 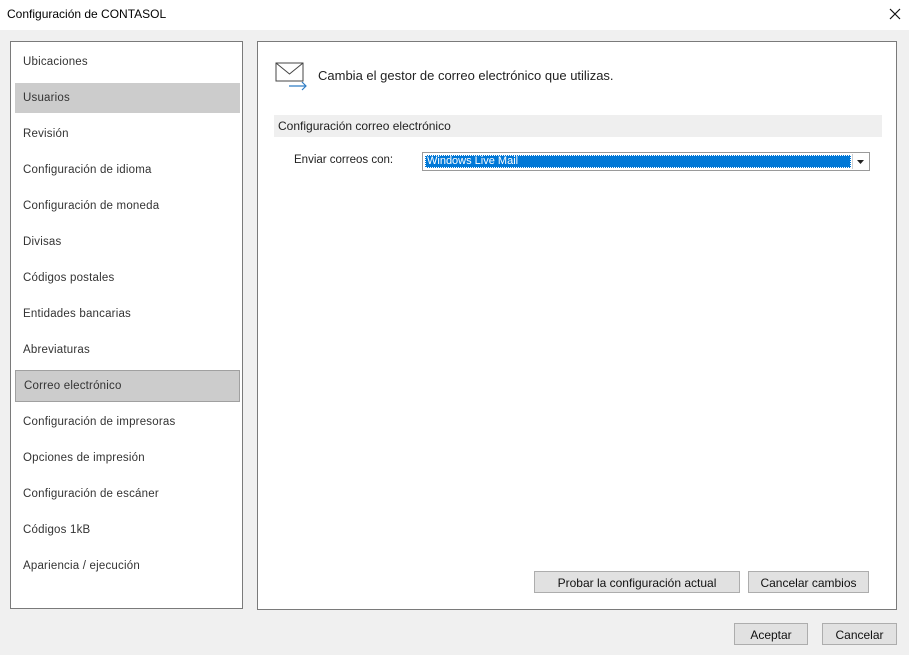 What do you see at coordinates (42, 242) in the screenshot?
I see `sidebar-item-label: Divisas` at bounding box center [42, 242].